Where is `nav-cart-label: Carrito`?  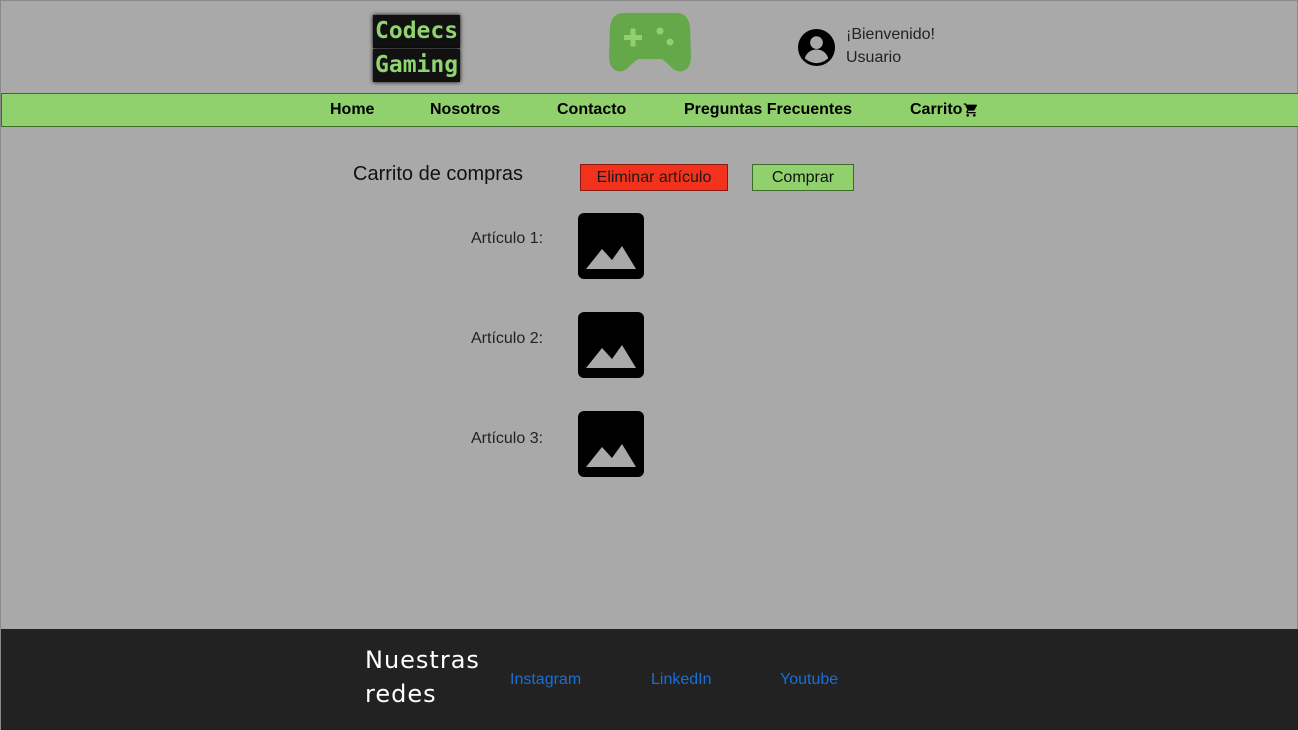
nav-cart-label: Carrito is located at coordinates (936, 109).